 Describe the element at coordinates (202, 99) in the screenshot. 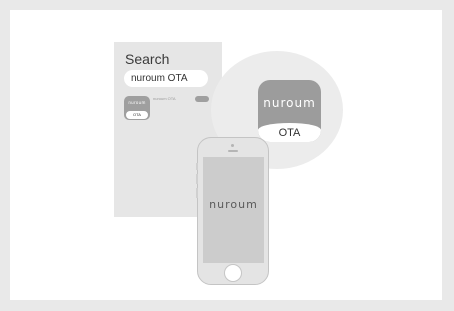

I see `get-button` at that location.